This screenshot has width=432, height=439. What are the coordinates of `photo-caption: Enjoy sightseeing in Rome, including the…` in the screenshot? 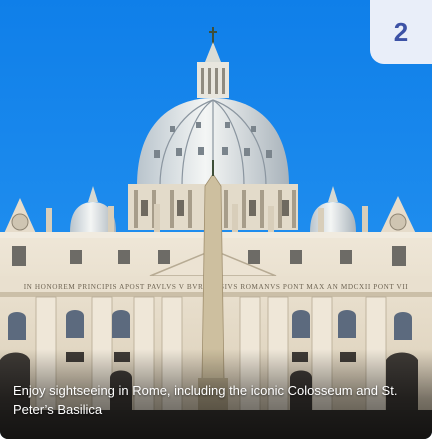 It's located at (205, 400).